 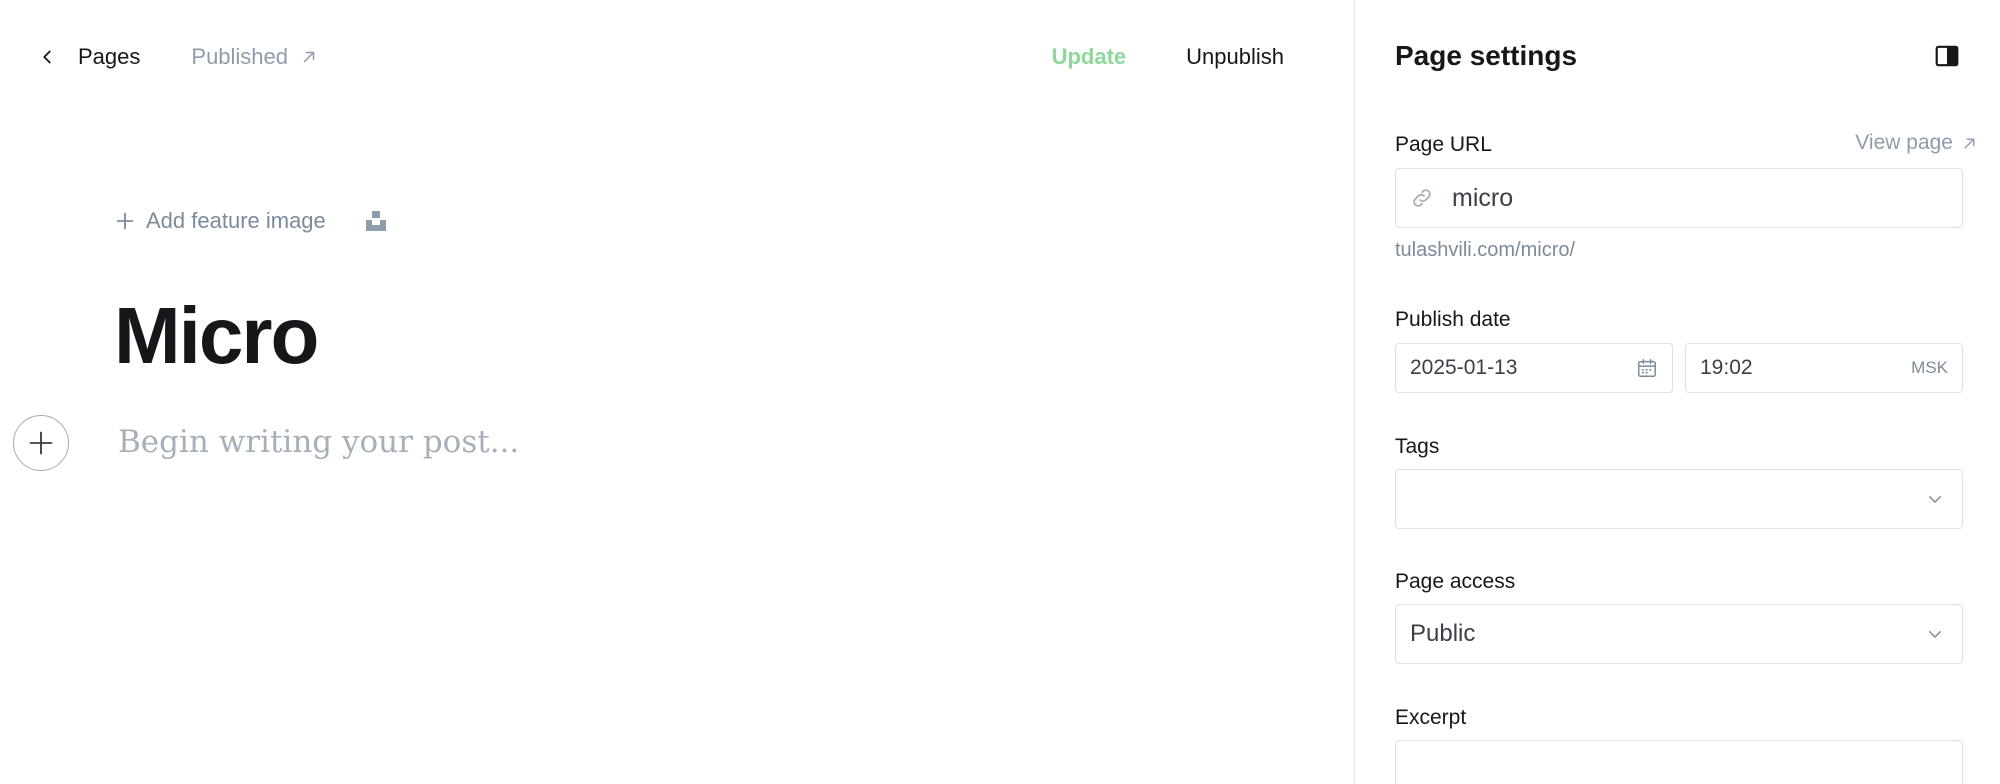 What do you see at coordinates (1089, 57) in the screenshot?
I see `update-button: Update` at bounding box center [1089, 57].